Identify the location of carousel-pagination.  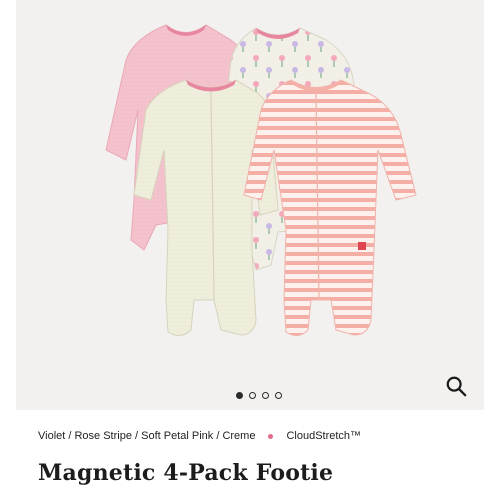
(250, 397).